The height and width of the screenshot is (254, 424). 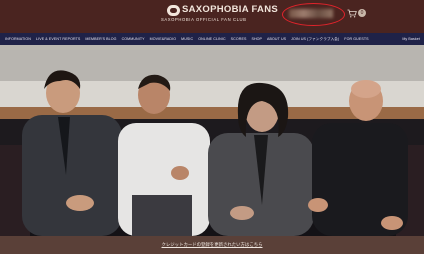 I want to click on nav-item-shop: SHOP, so click(x=254, y=39).